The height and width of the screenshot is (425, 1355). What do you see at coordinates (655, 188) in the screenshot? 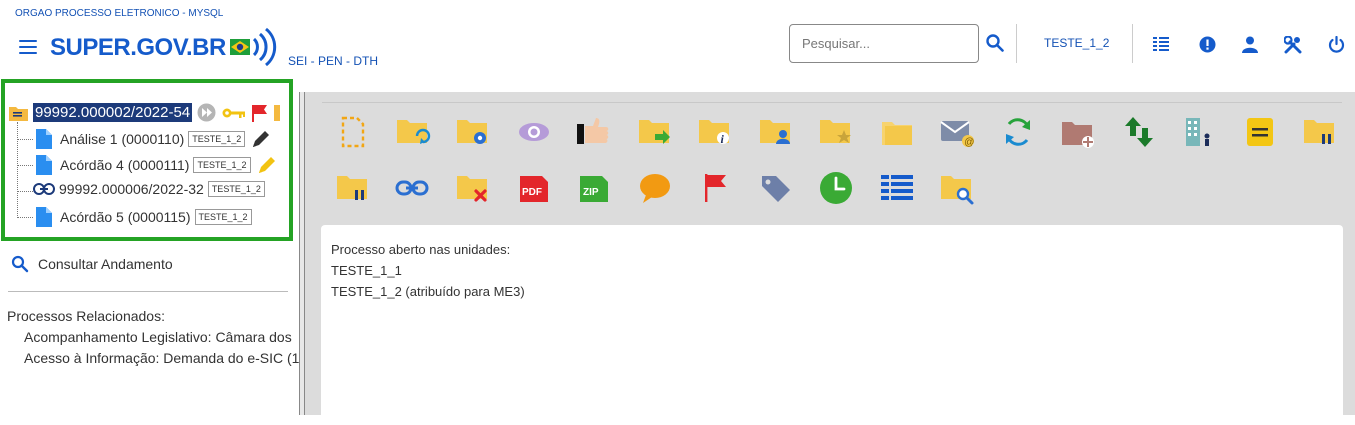
I see `comment-icon` at bounding box center [655, 188].